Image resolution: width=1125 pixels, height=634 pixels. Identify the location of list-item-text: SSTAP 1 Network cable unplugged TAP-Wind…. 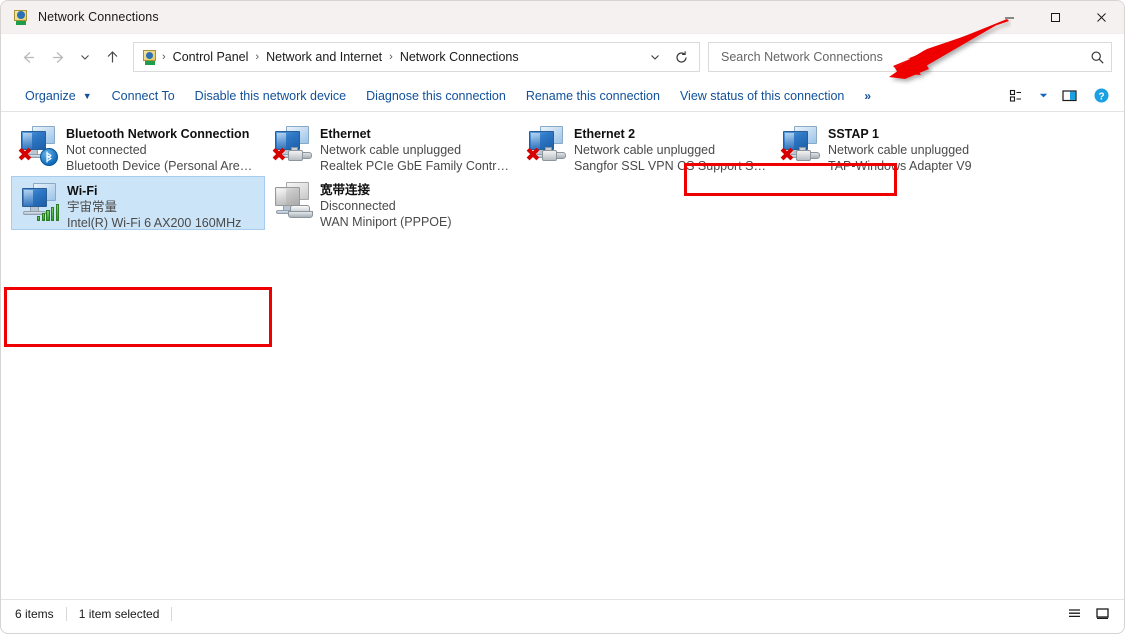
(900, 149).